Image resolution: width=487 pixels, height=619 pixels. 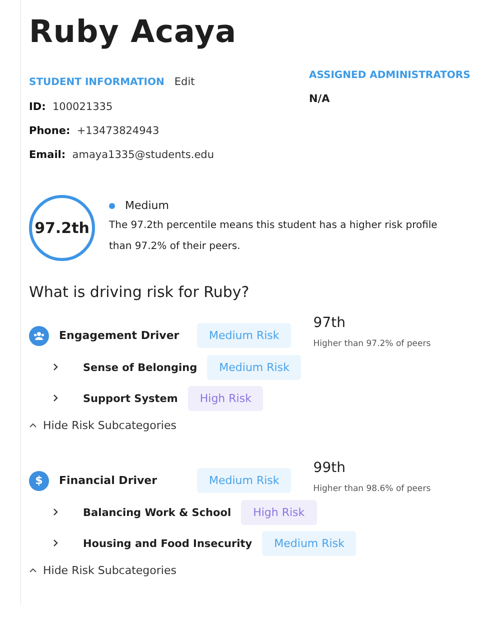 I want to click on peer-comparison: Higher than 97.2% of peers, so click(x=372, y=344).